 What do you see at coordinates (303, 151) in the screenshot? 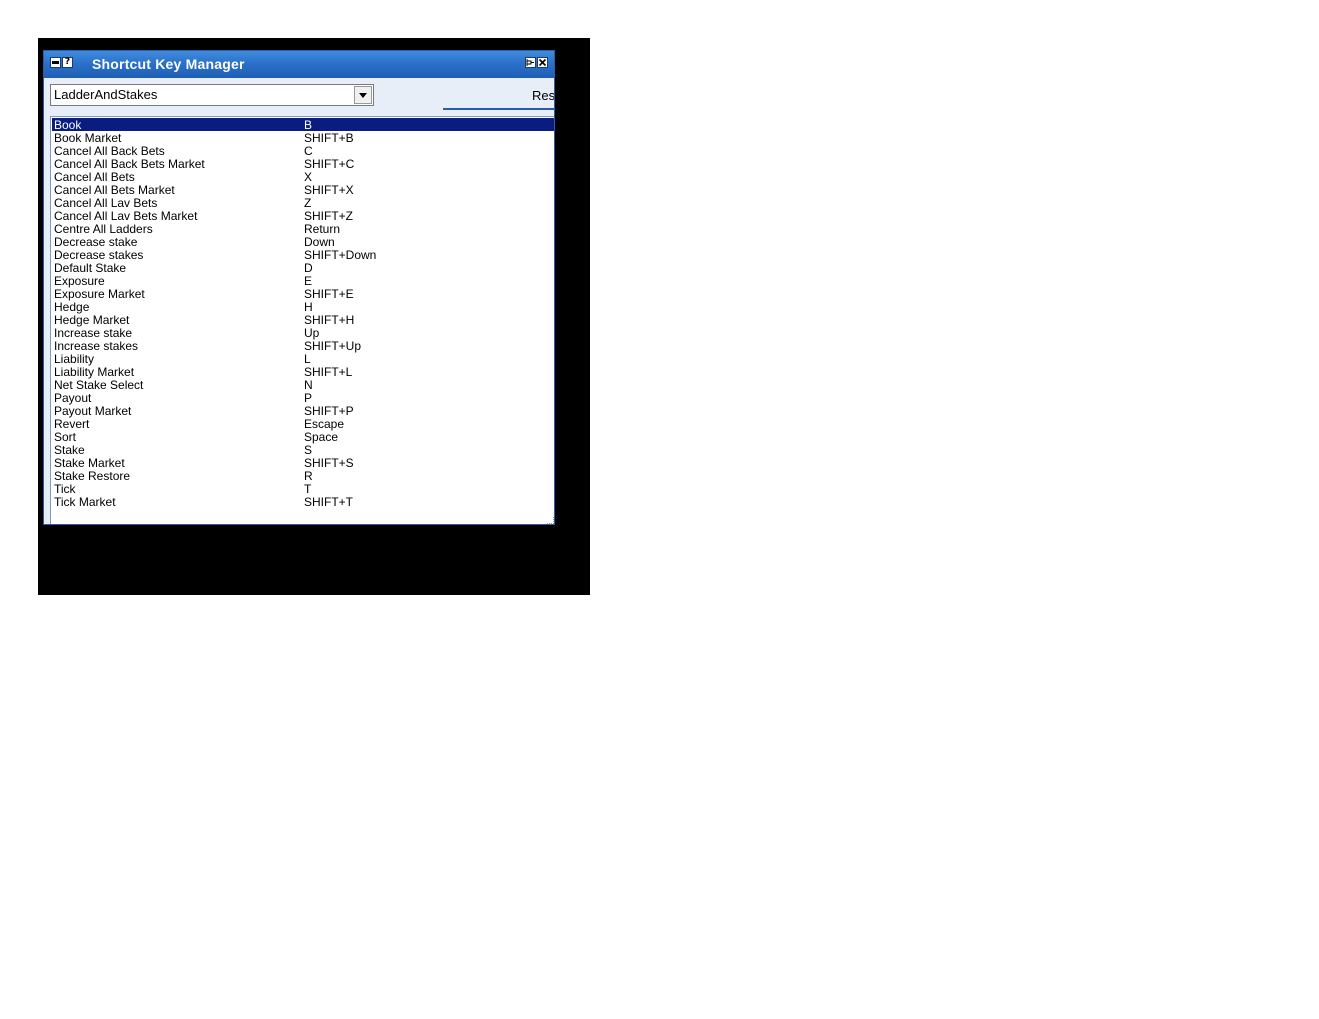
I see `list-item: Cancel All Back Bets C` at bounding box center [303, 151].